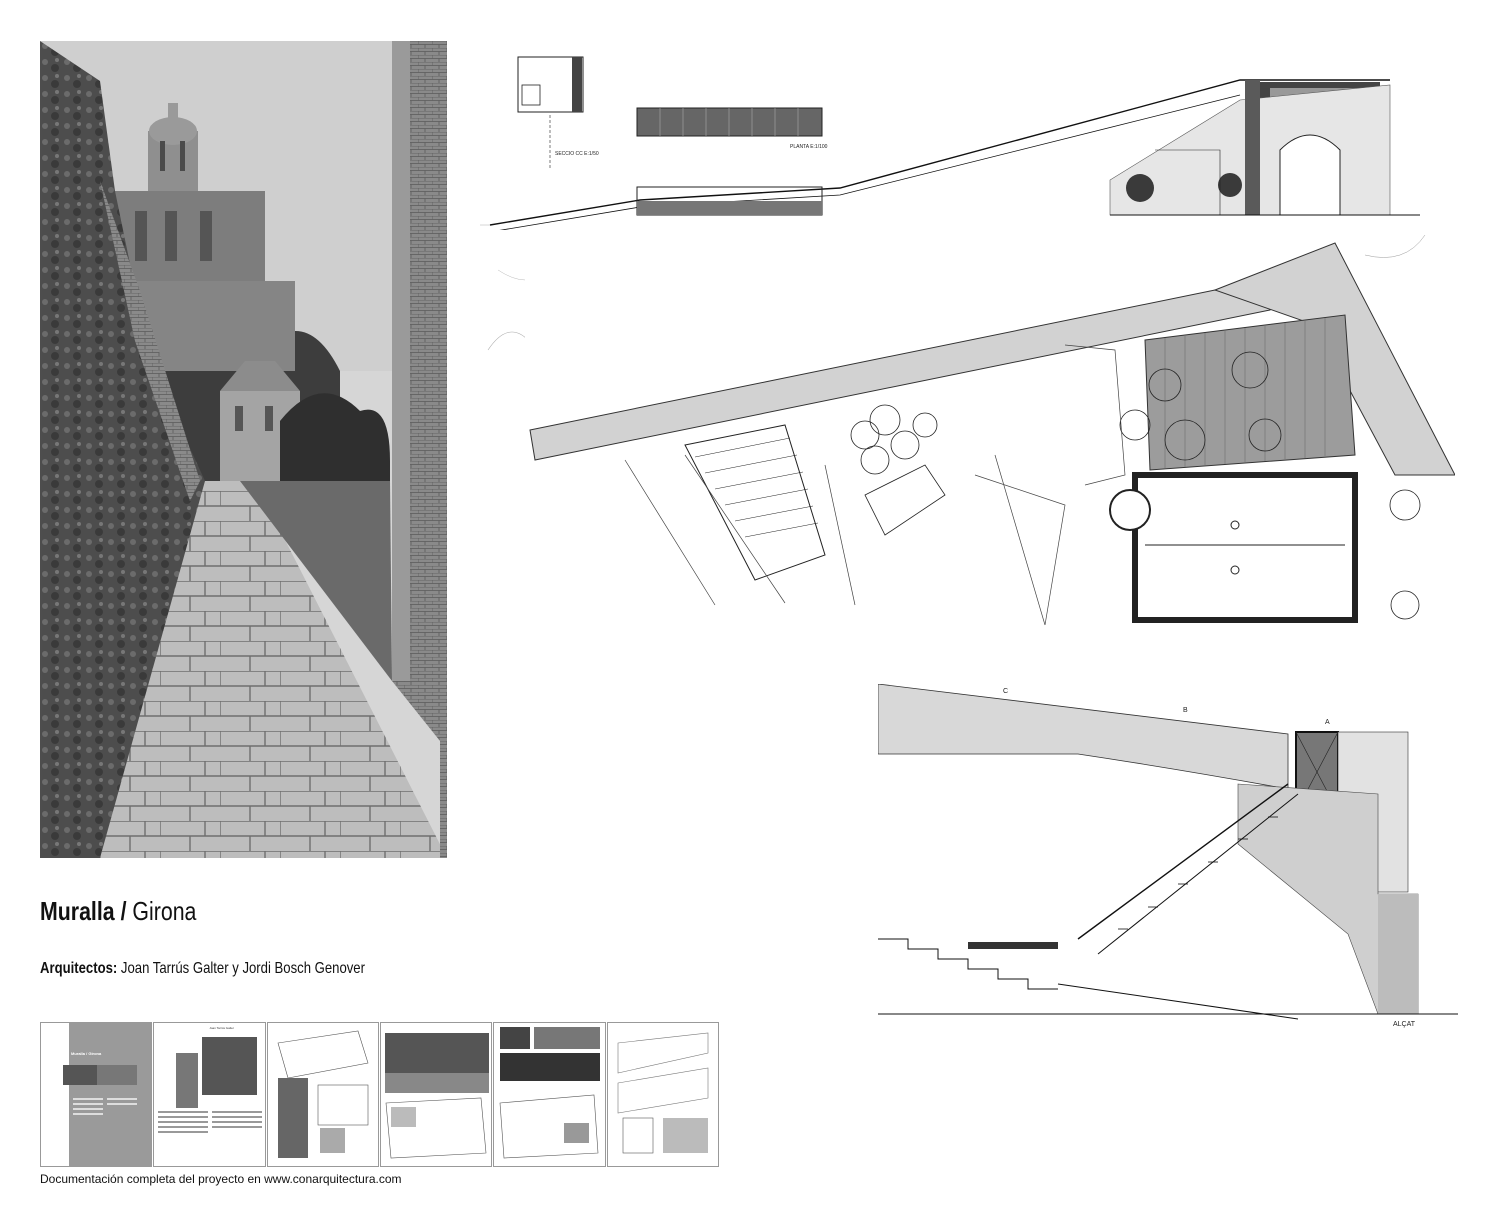  Describe the element at coordinates (83, 911) in the screenshot. I see `title-bold: Muralla /` at that location.